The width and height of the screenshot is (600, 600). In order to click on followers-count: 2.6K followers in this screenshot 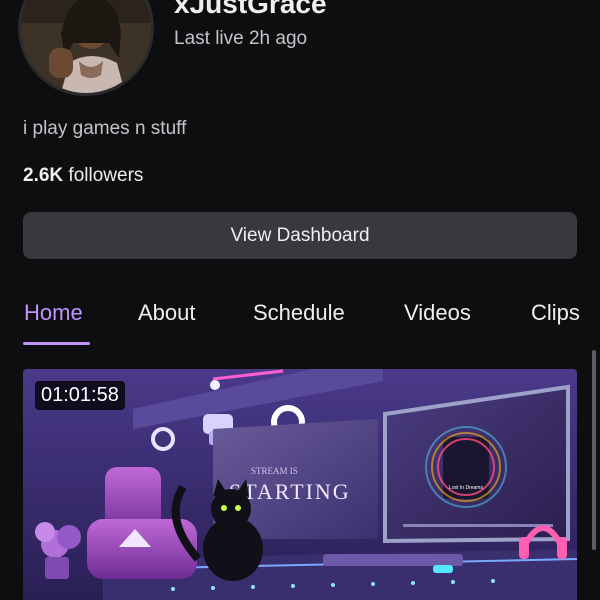, I will do `click(83, 176)`.